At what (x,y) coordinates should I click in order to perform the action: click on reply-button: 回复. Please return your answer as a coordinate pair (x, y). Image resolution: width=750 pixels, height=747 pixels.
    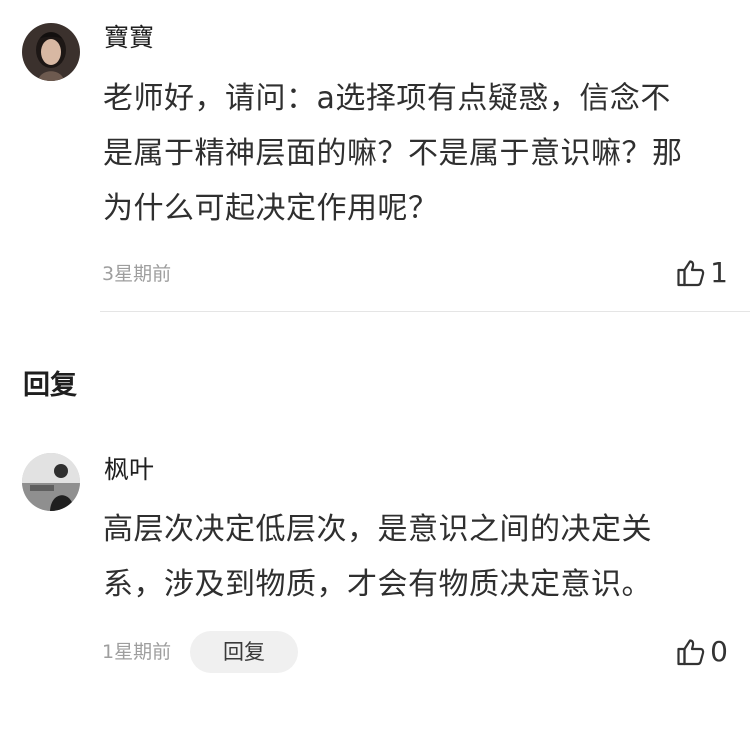
    Looking at the image, I should click on (244, 652).